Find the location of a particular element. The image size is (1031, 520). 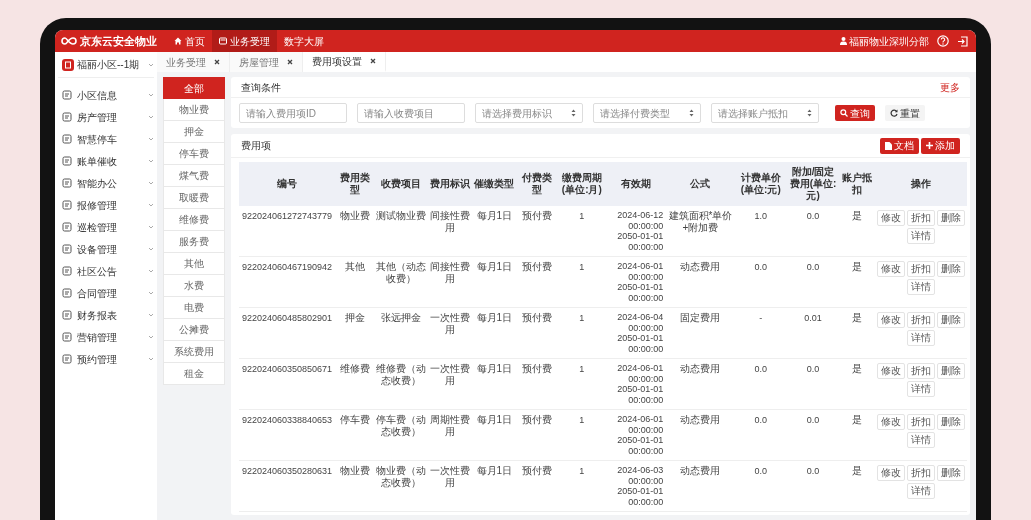

category-item: 全部 is located at coordinates (194, 88).